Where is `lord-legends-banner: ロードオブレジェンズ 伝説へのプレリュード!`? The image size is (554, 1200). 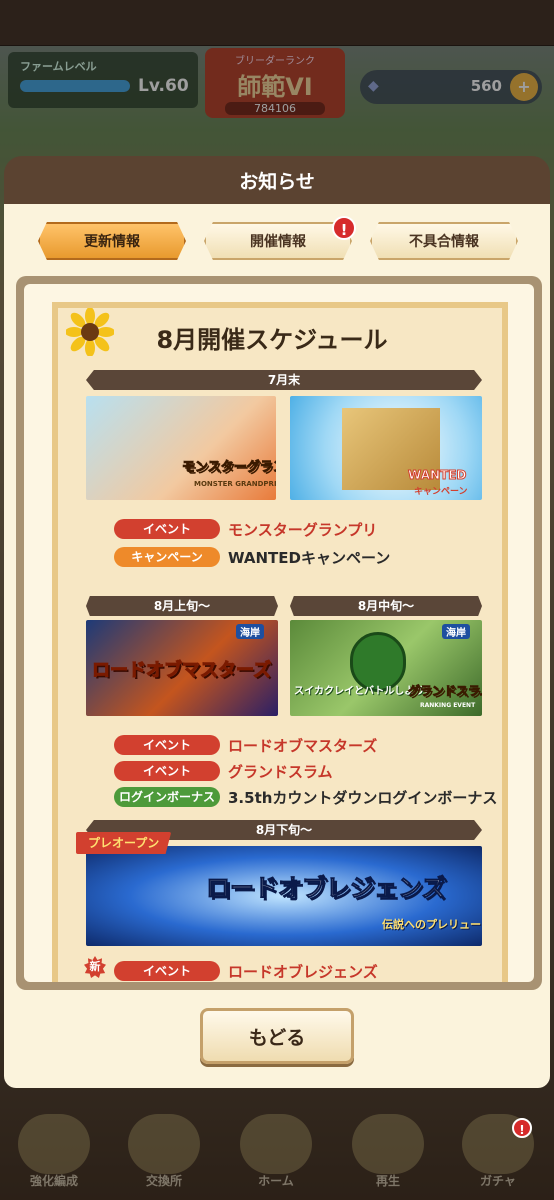 lord-legends-banner: ロードオブレジェンズ 伝説へのプレリュード! is located at coordinates (284, 896).